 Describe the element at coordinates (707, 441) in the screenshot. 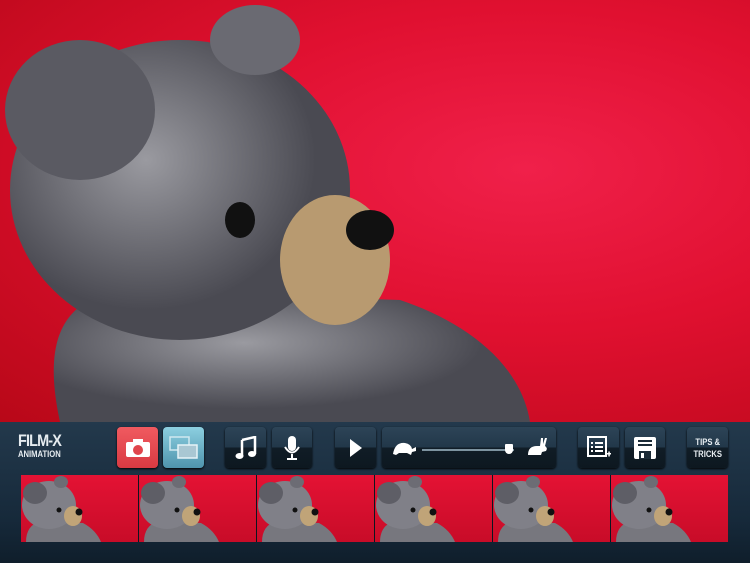

I see `tips-label: TIPS &` at that location.